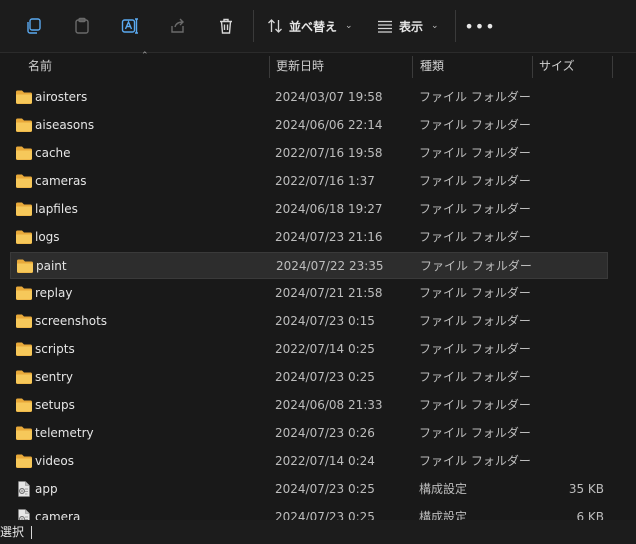 This screenshot has width=636, height=544. Describe the element at coordinates (54, 293) in the screenshot. I see `file-name: replay` at that location.